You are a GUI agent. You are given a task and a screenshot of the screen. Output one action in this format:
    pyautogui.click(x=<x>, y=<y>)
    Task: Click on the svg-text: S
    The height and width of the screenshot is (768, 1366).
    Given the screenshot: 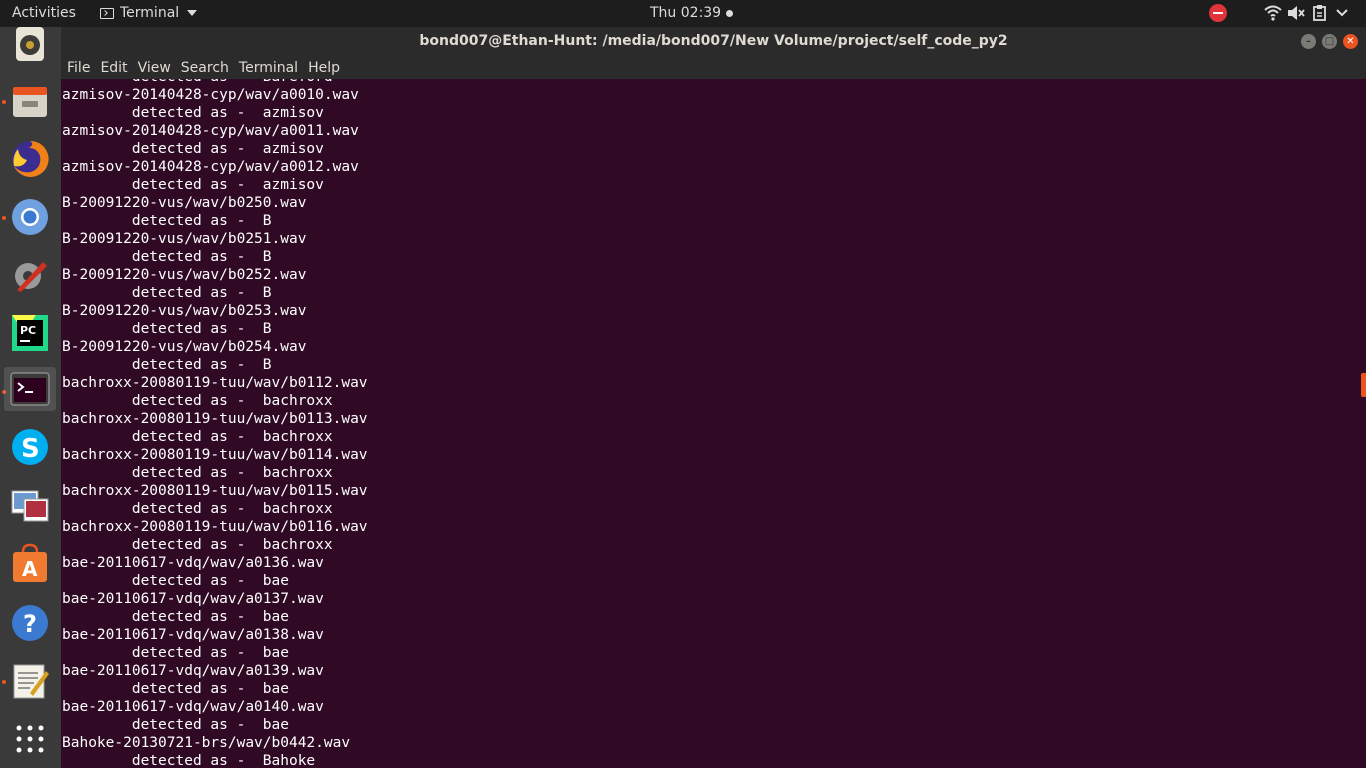 What is the action you would take?
    pyautogui.click(x=30, y=449)
    